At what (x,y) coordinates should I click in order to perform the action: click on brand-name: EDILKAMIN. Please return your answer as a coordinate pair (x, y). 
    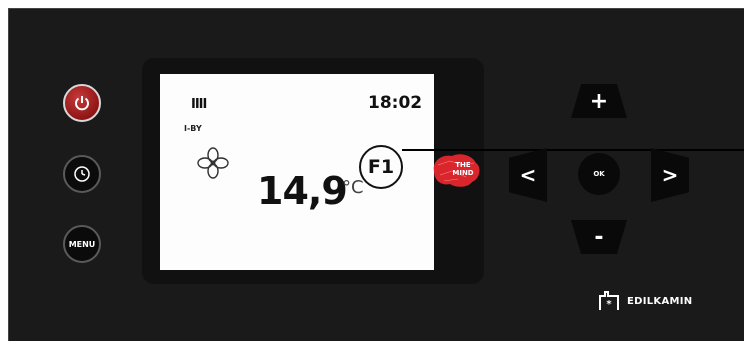
    Looking at the image, I should click on (660, 301).